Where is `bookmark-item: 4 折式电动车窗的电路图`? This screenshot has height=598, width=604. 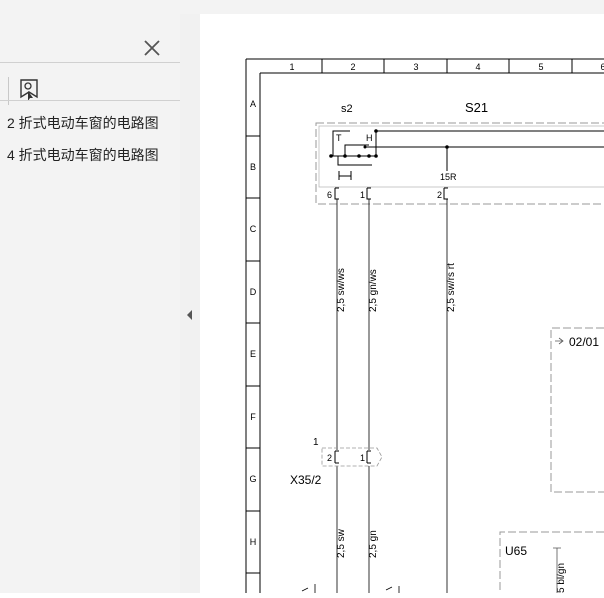
bookmark-item: 4 折式电动车窗的电路图 is located at coordinates (83, 155).